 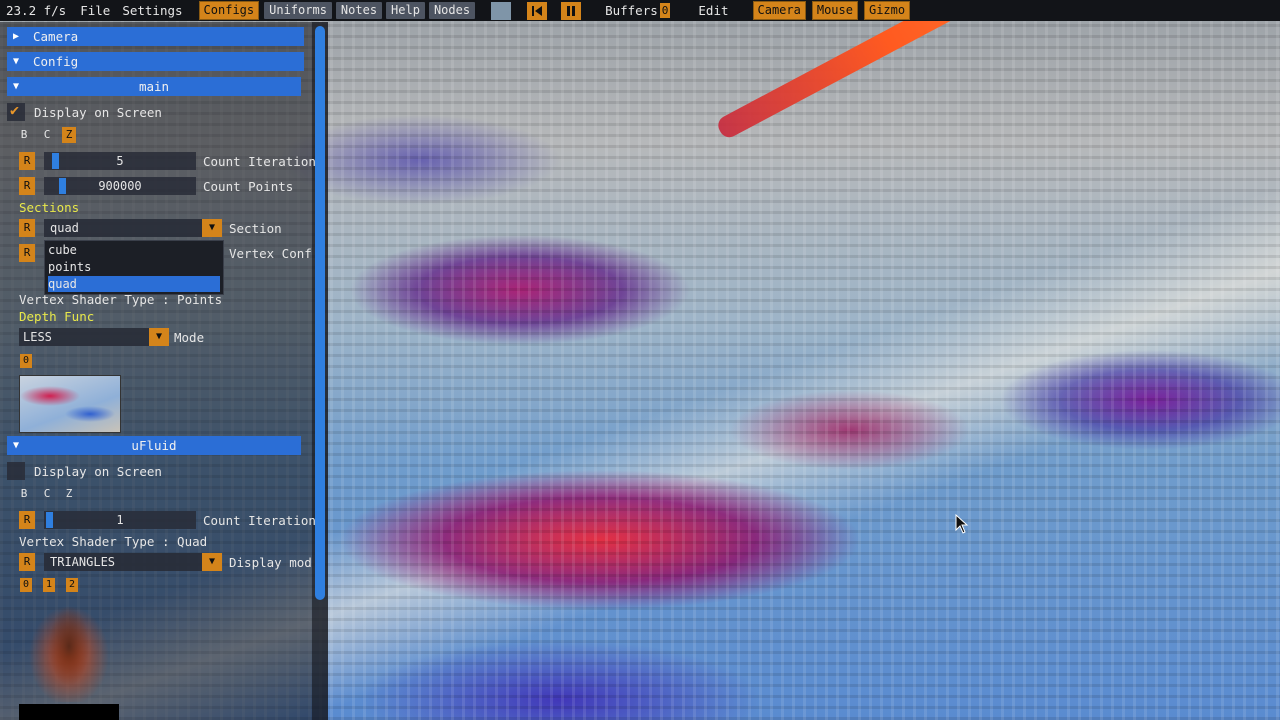 I want to click on dropdown-option-cube: cube, so click(x=134, y=250).